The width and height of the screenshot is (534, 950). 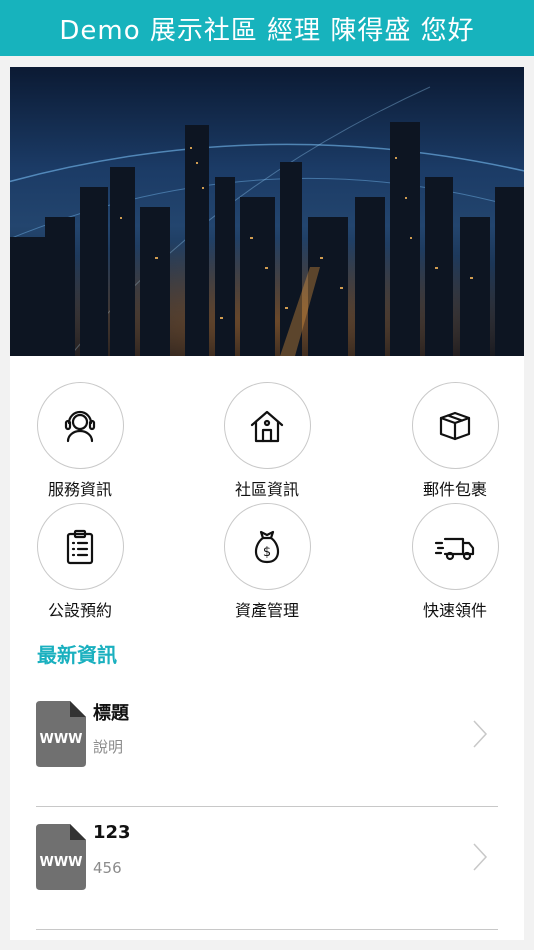 I want to click on clipboard-icon, so click(x=80, y=546).